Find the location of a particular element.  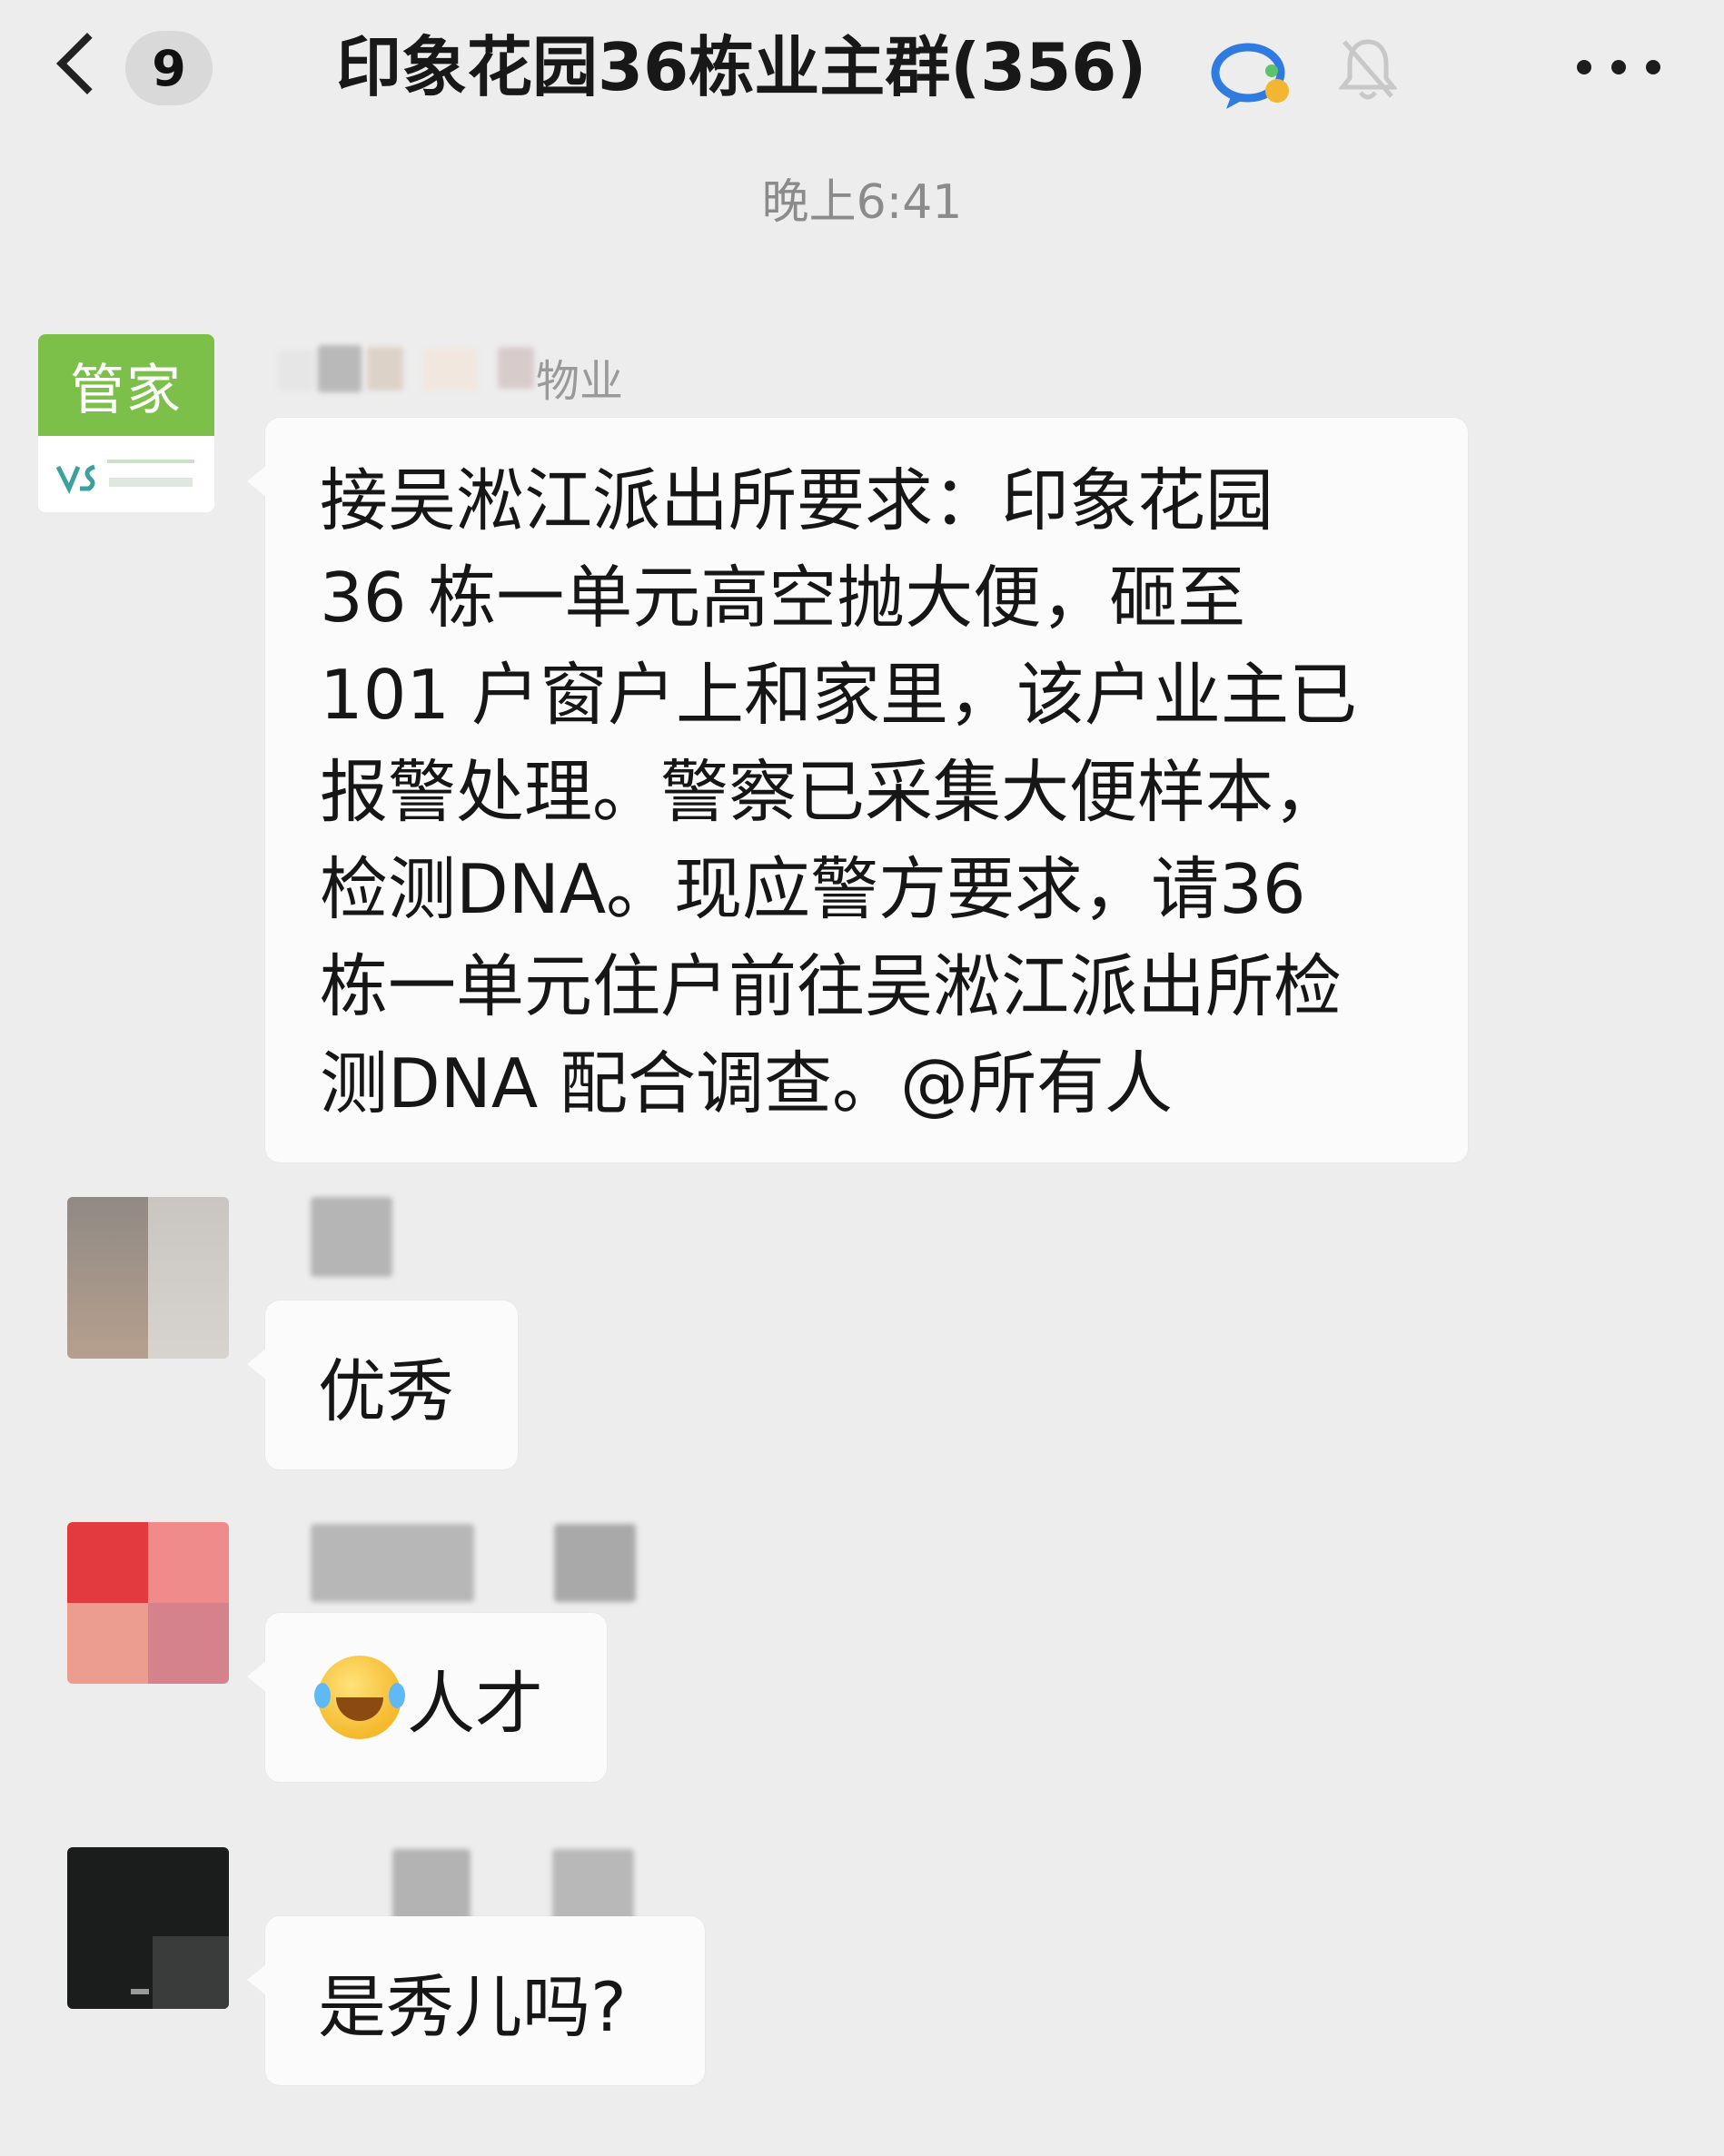

mute-bell-icon is located at coordinates (1368, 69).